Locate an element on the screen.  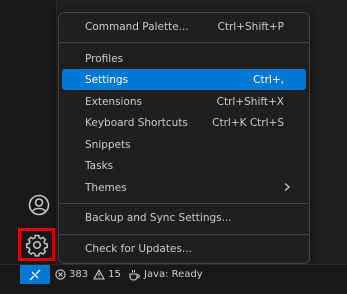
menu-item-label: Settings is located at coordinates (107, 79).